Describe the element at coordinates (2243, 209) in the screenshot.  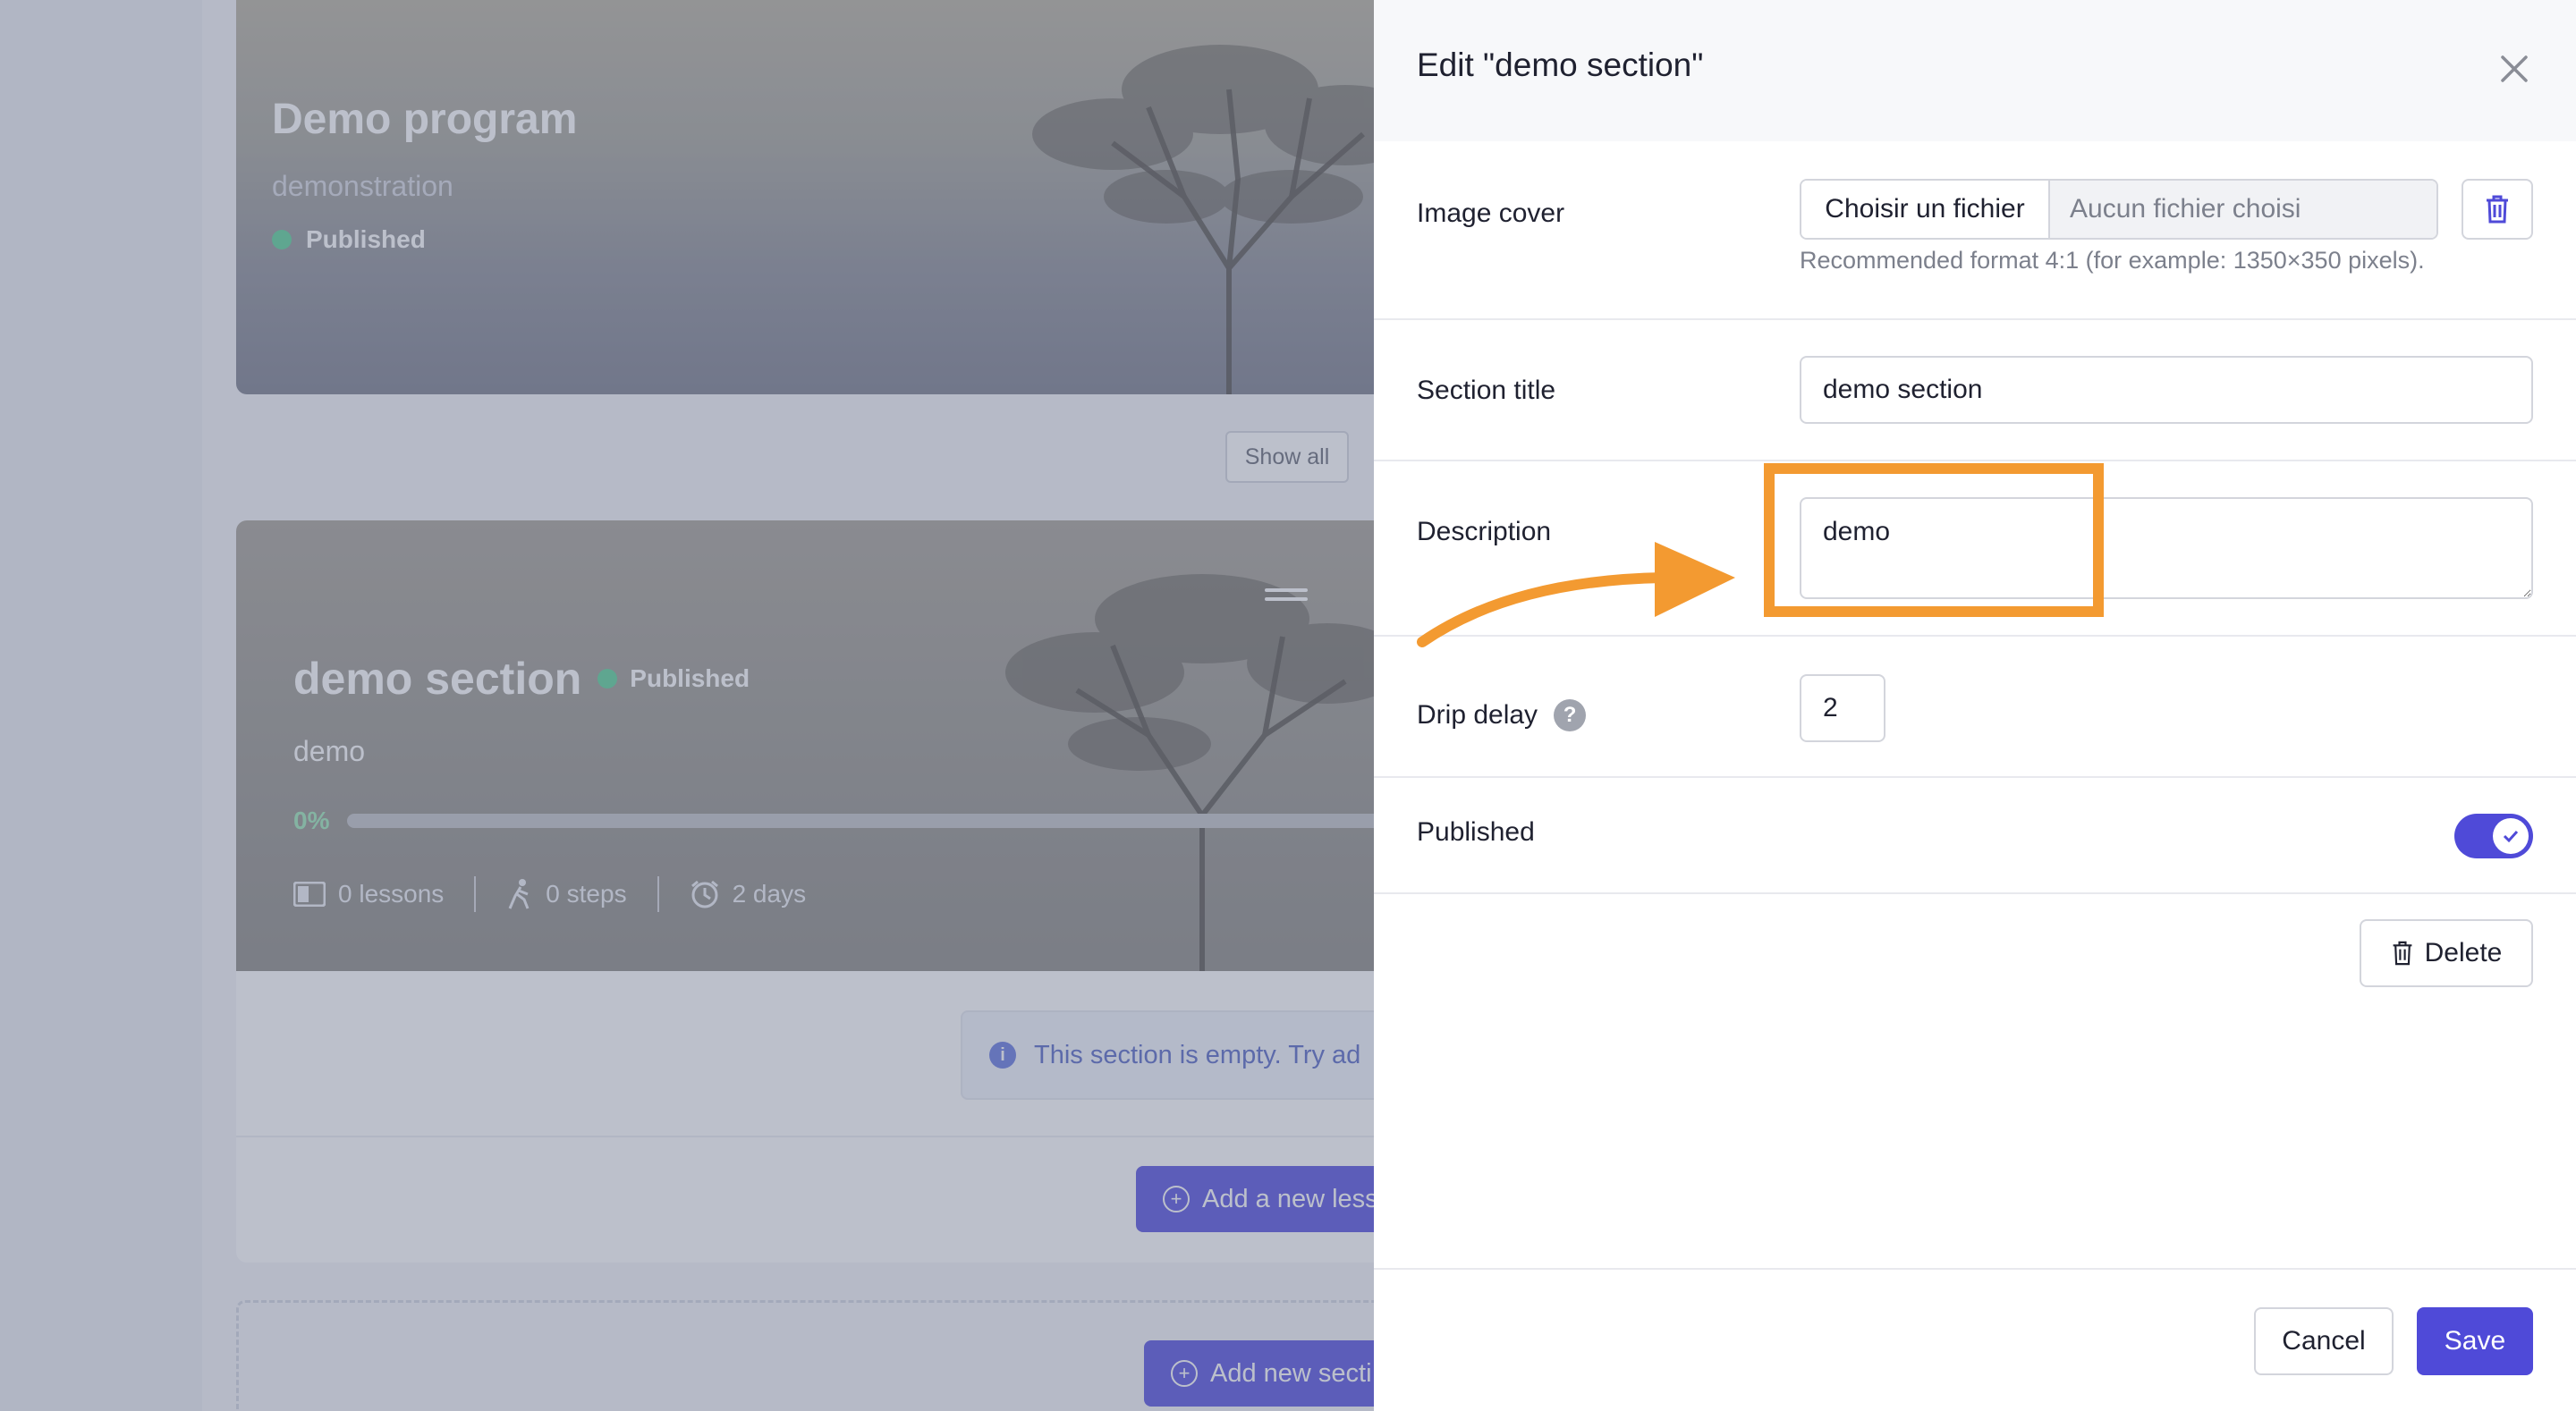
I see `file-status: Aucun fichier choisi` at that location.